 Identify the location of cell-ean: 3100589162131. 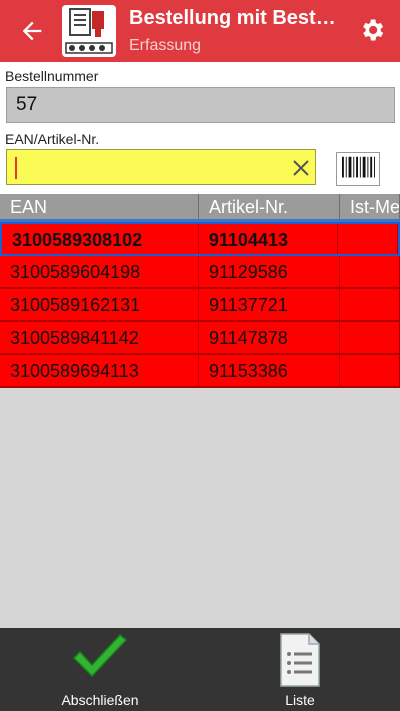
(99, 304).